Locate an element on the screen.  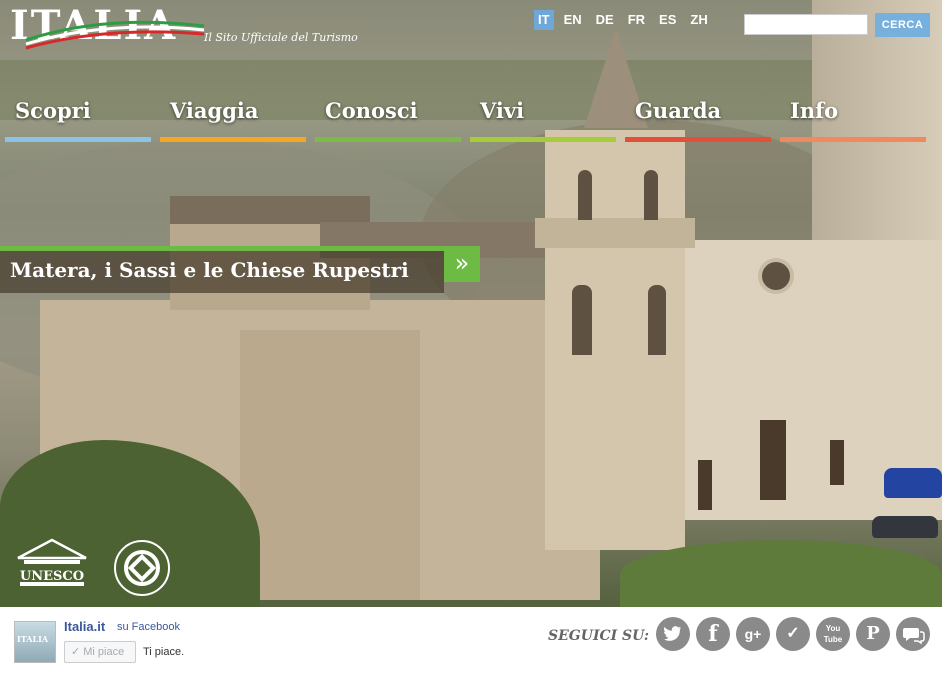
twitter-icon is located at coordinates (673, 634).